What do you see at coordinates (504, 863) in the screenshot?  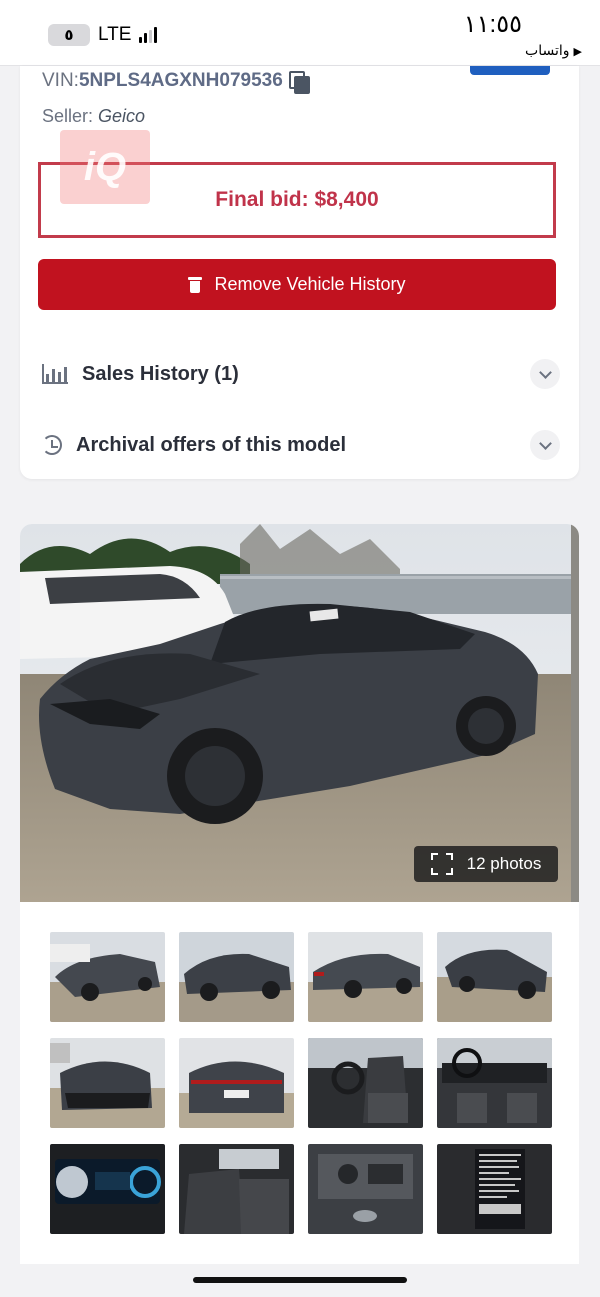 I see `photos-count-label: 12 photos` at bounding box center [504, 863].